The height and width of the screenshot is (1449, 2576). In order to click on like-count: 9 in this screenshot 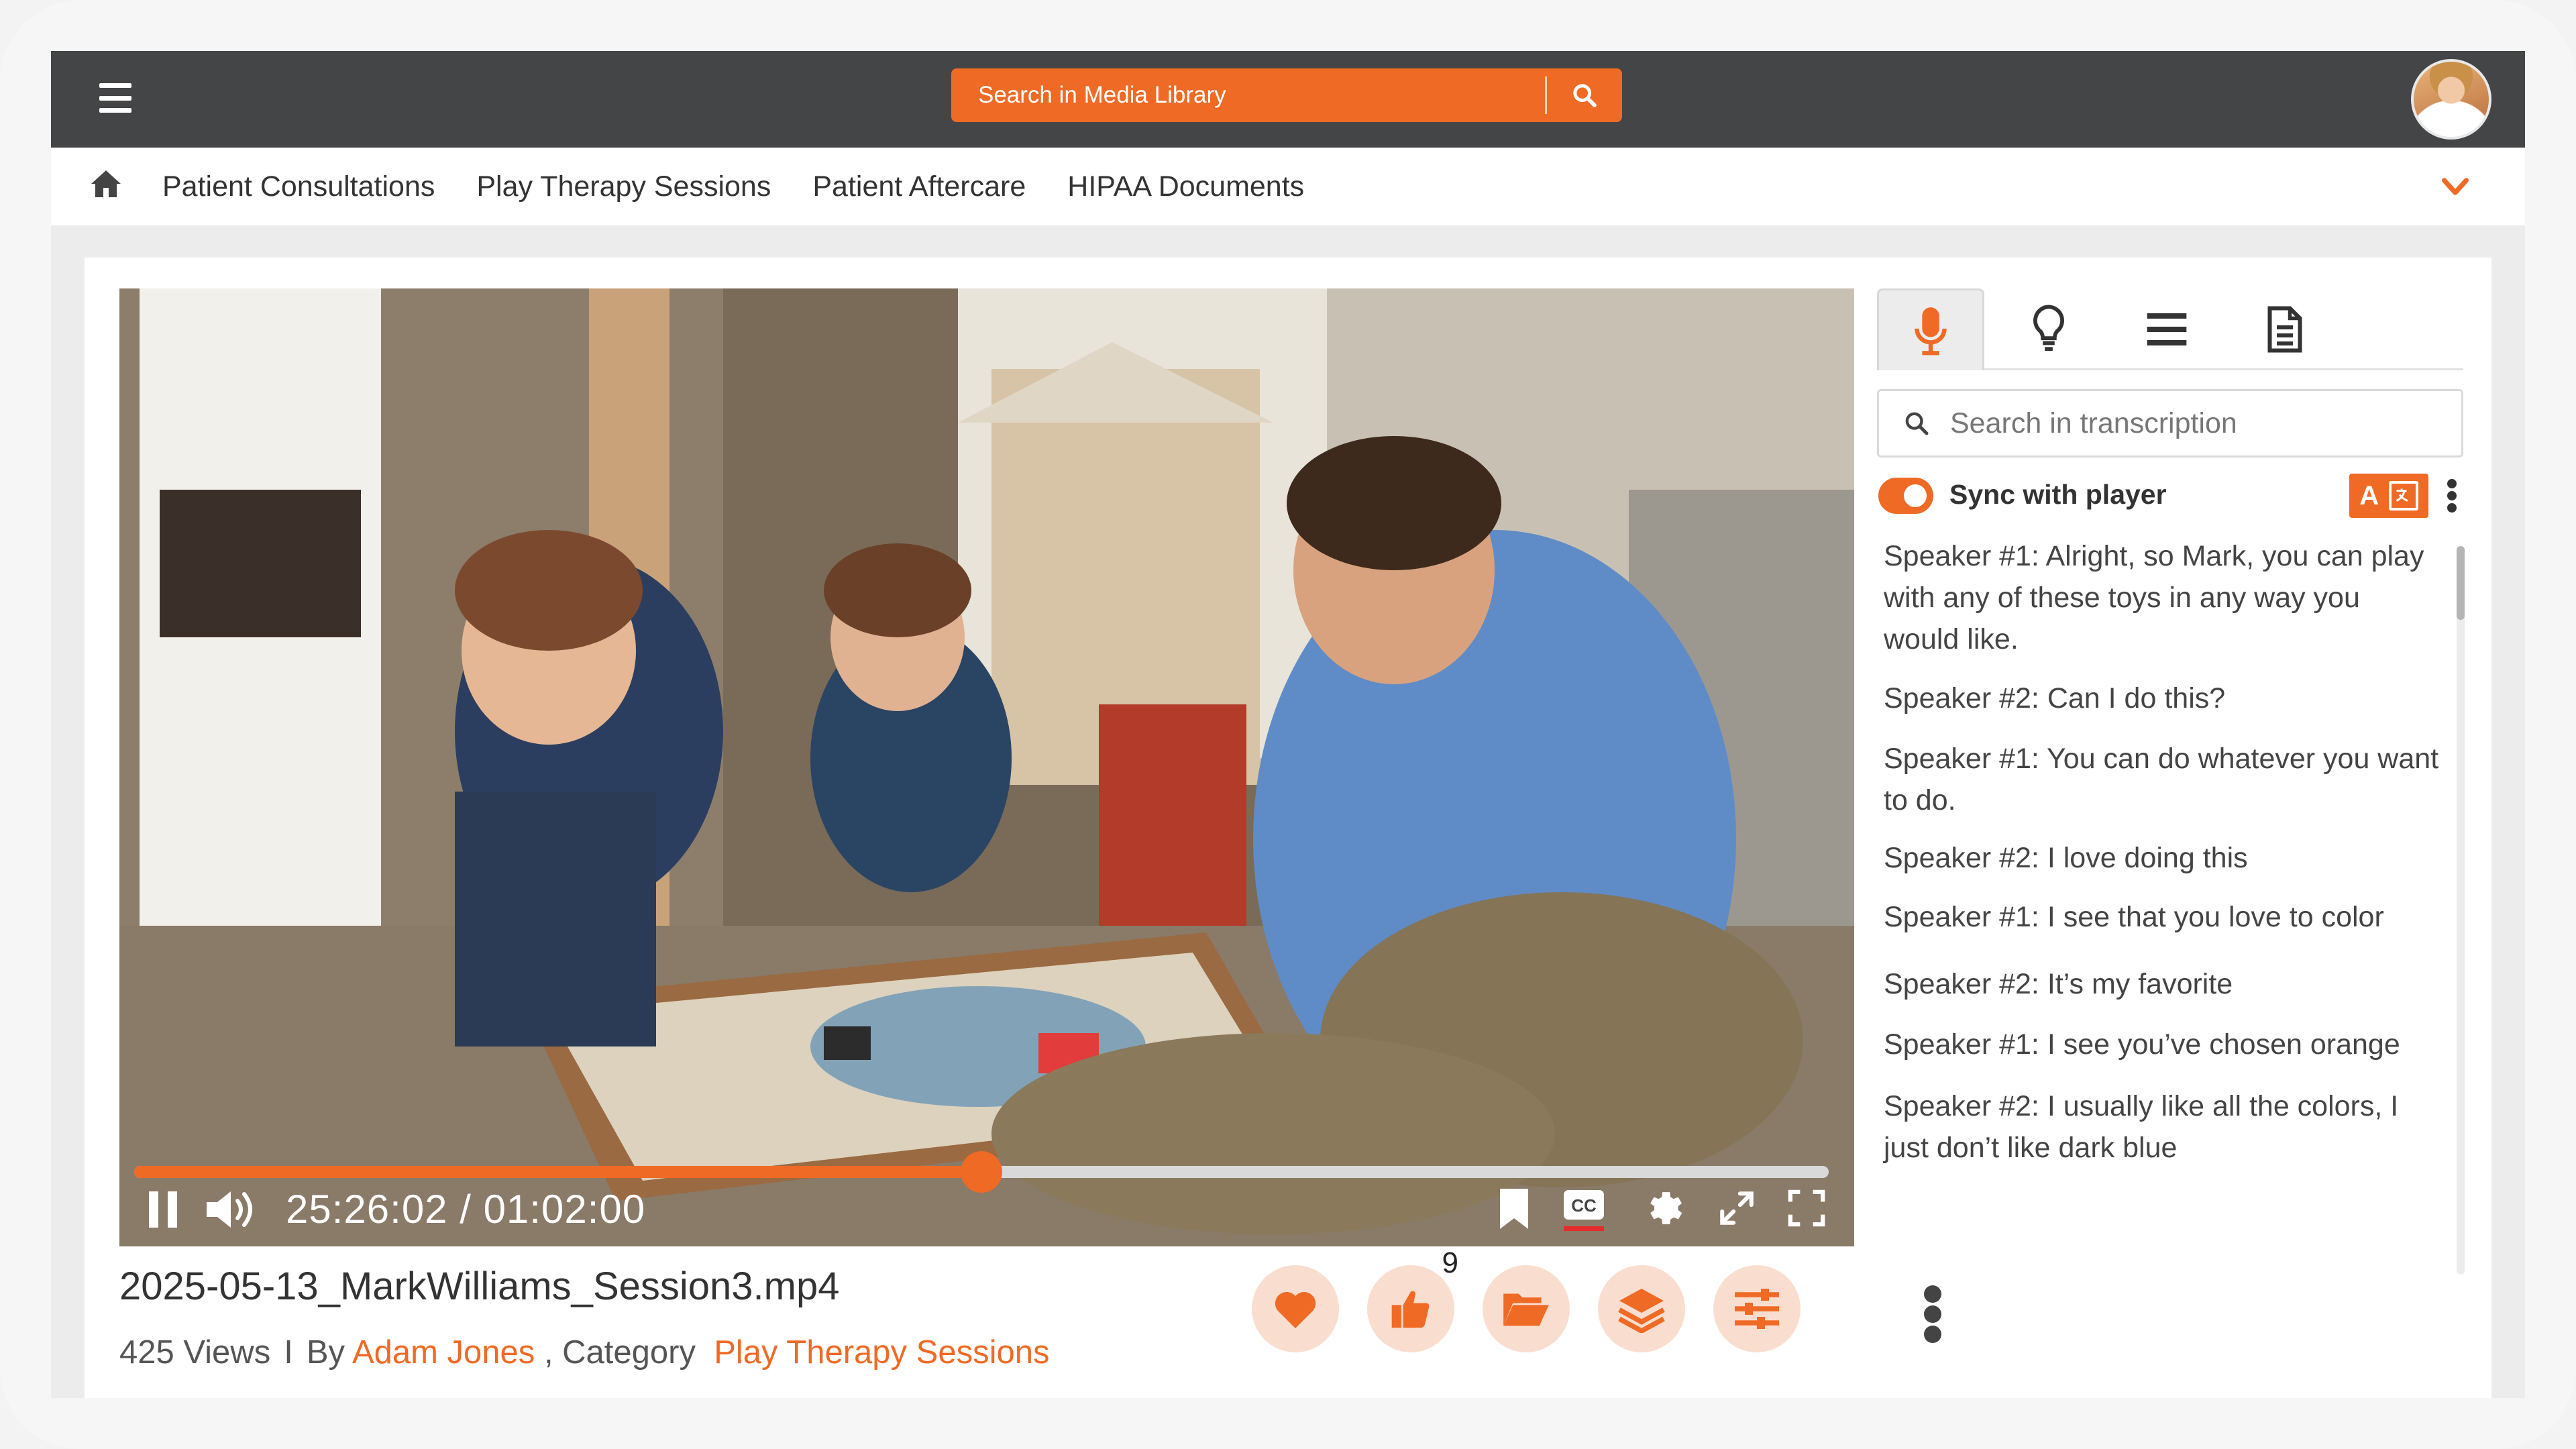, I will do `click(1450, 1262)`.